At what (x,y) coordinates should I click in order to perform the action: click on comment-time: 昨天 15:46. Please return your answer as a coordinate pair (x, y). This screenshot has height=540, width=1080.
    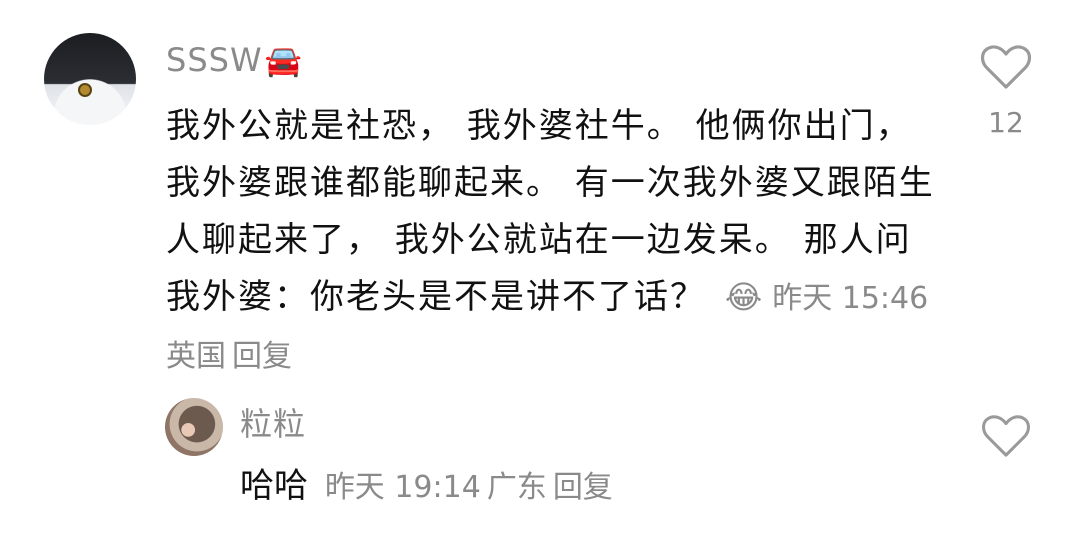
    Looking at the image, I should click on (850, 298).